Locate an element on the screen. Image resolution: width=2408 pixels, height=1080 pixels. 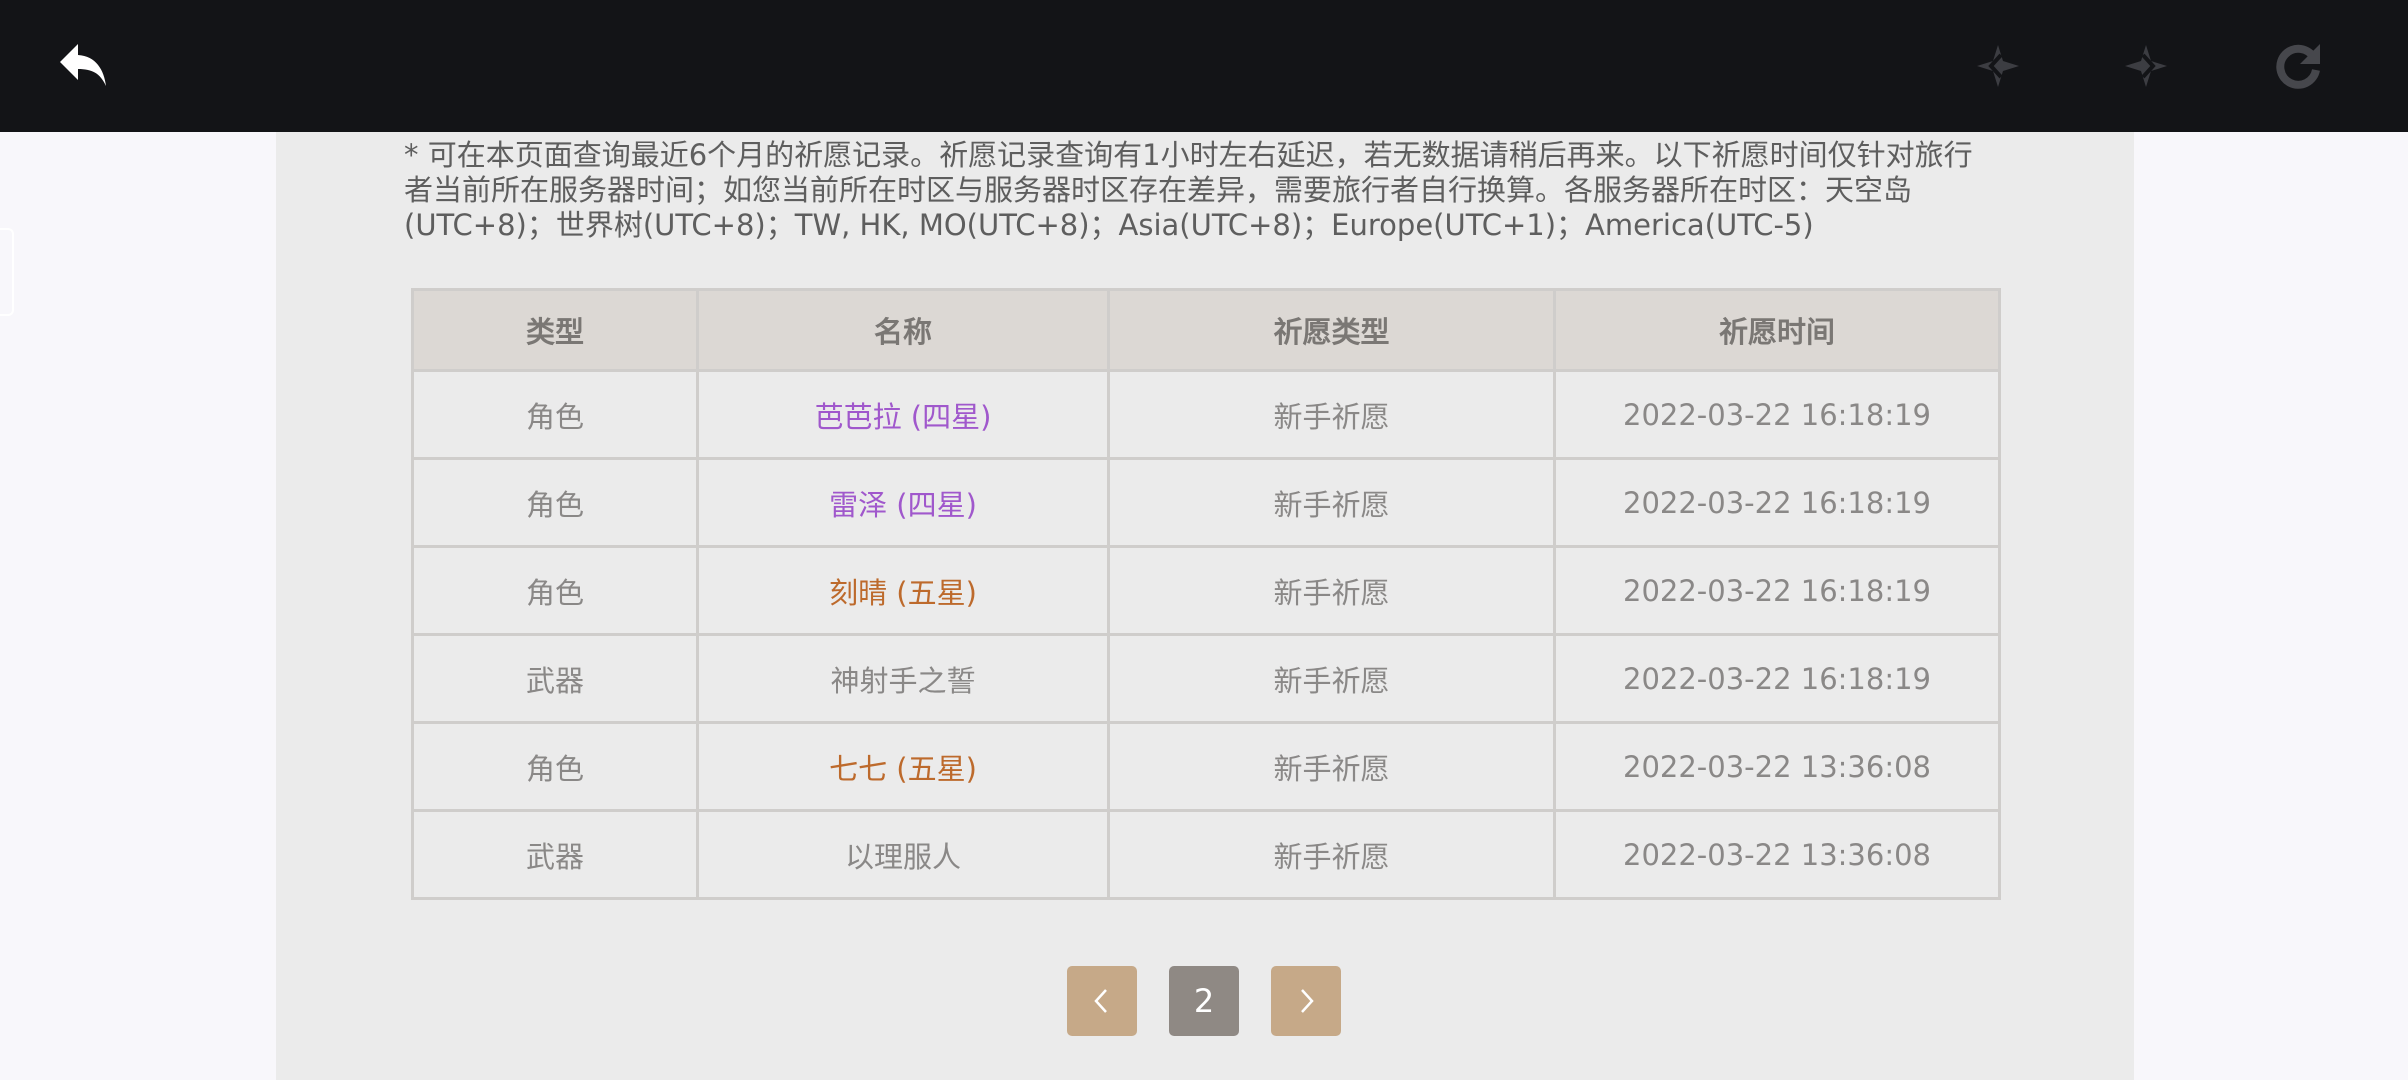
side-drawer-handle is located at coordinates (7, 272).